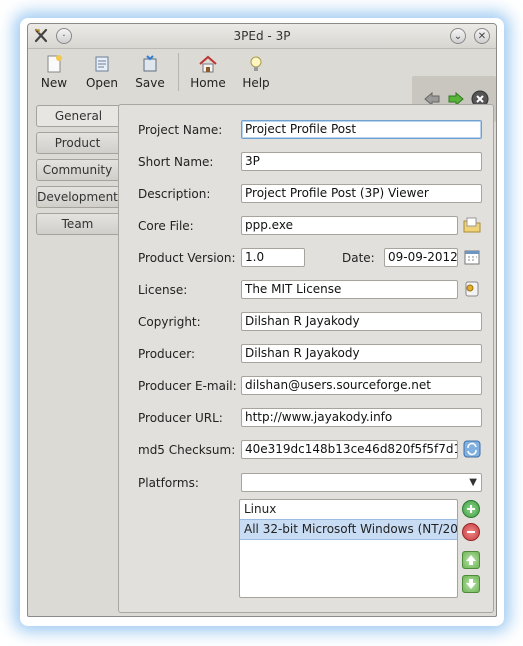 The width and height of the screenshot is (523, 646). What do you see at coordinates (78, 116) in the screenshot?
I see `tab-general: General` at bounding box center [78, 116].